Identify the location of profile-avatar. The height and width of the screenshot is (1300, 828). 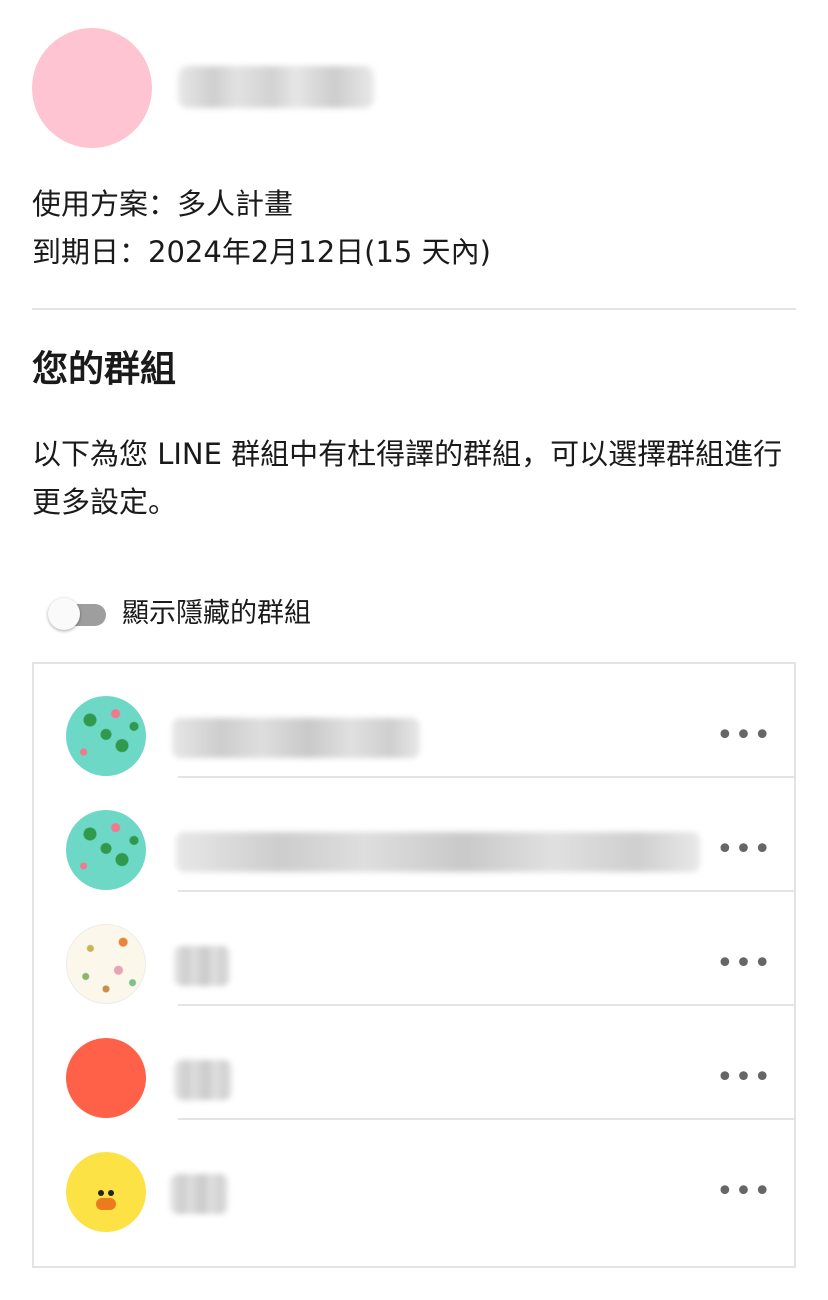
(92, 88).